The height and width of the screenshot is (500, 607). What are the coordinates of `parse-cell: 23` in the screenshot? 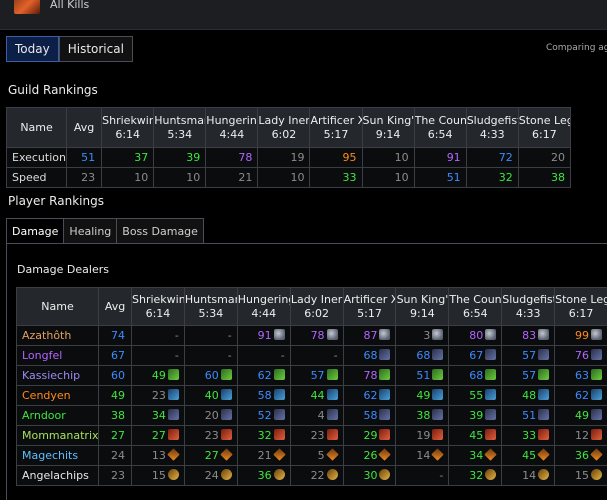 It's located at (158, 395).